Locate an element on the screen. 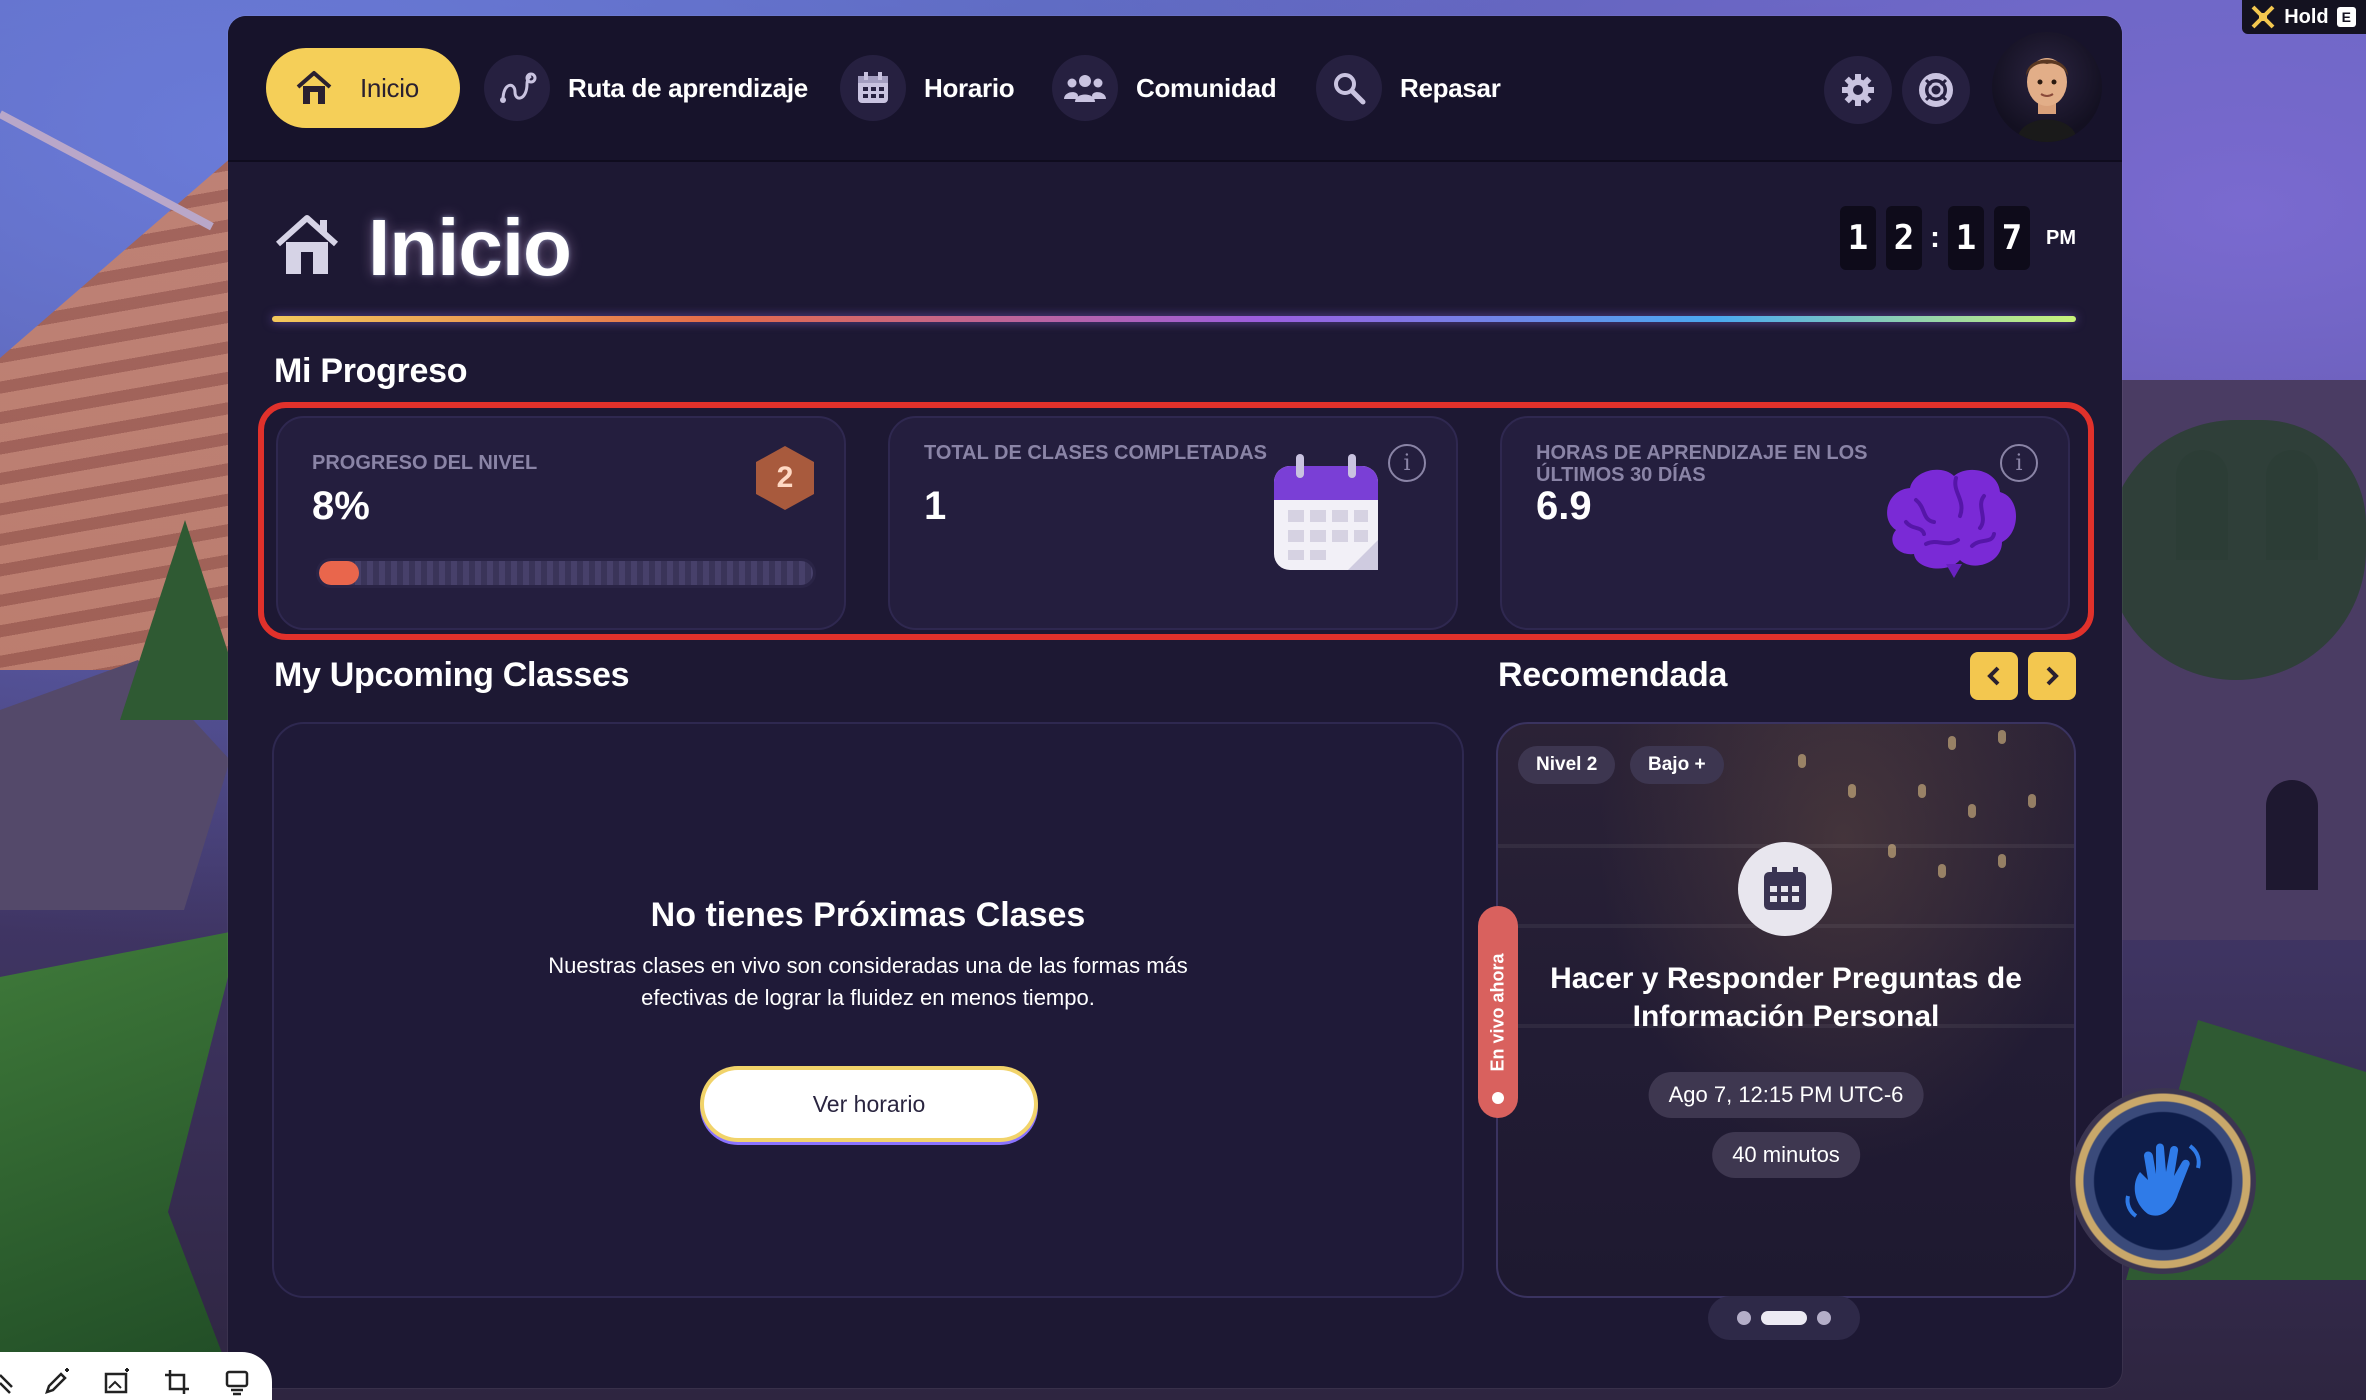 The height and width of the screenshot is (1400, 2366). pen-icon is located at coordinates (57, 1381).